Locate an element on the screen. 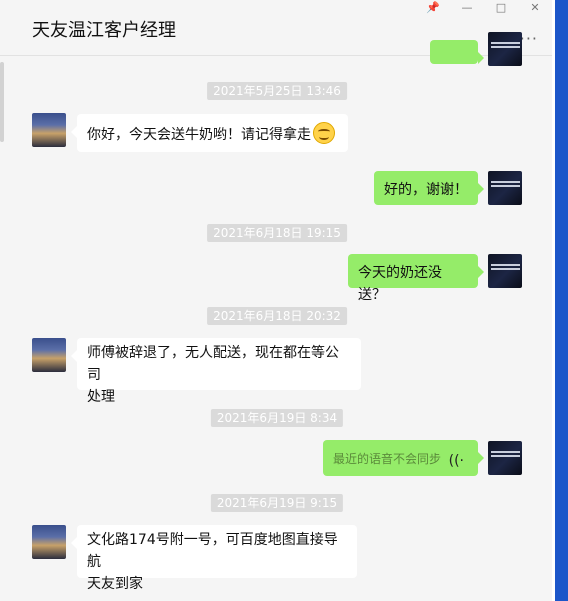 This screenshot has width=568, height=601. message-text-line: 处理 is located at coordinates (101, 397).